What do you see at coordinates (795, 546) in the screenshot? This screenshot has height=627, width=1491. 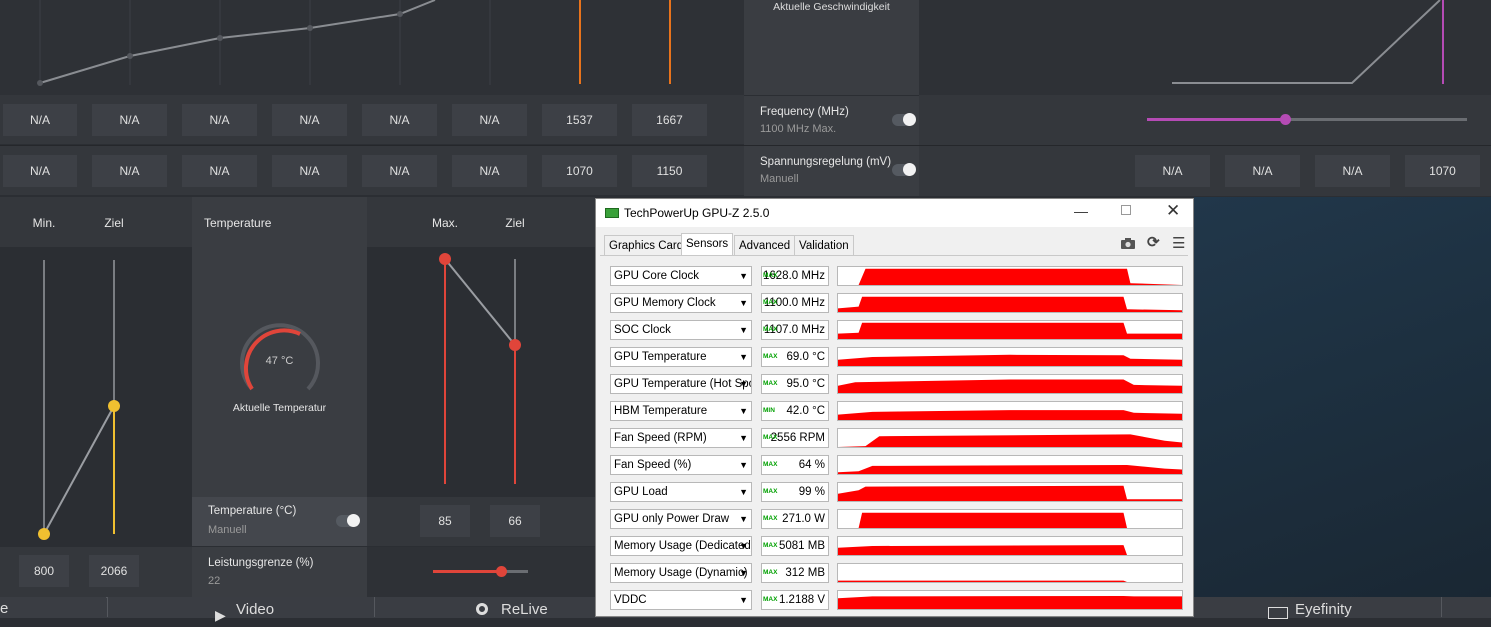 I see `sensor-value: MAX 5081 MB` at bounding box center [795, 546].